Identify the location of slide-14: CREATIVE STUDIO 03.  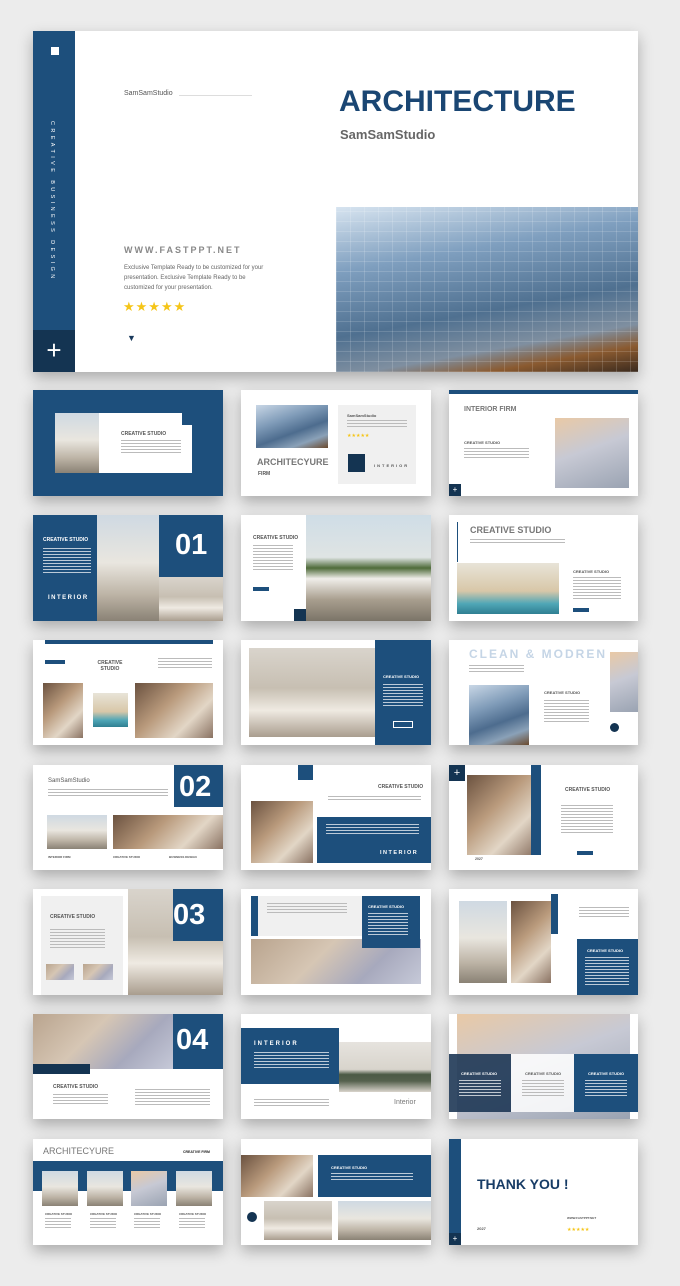
(128, 942).